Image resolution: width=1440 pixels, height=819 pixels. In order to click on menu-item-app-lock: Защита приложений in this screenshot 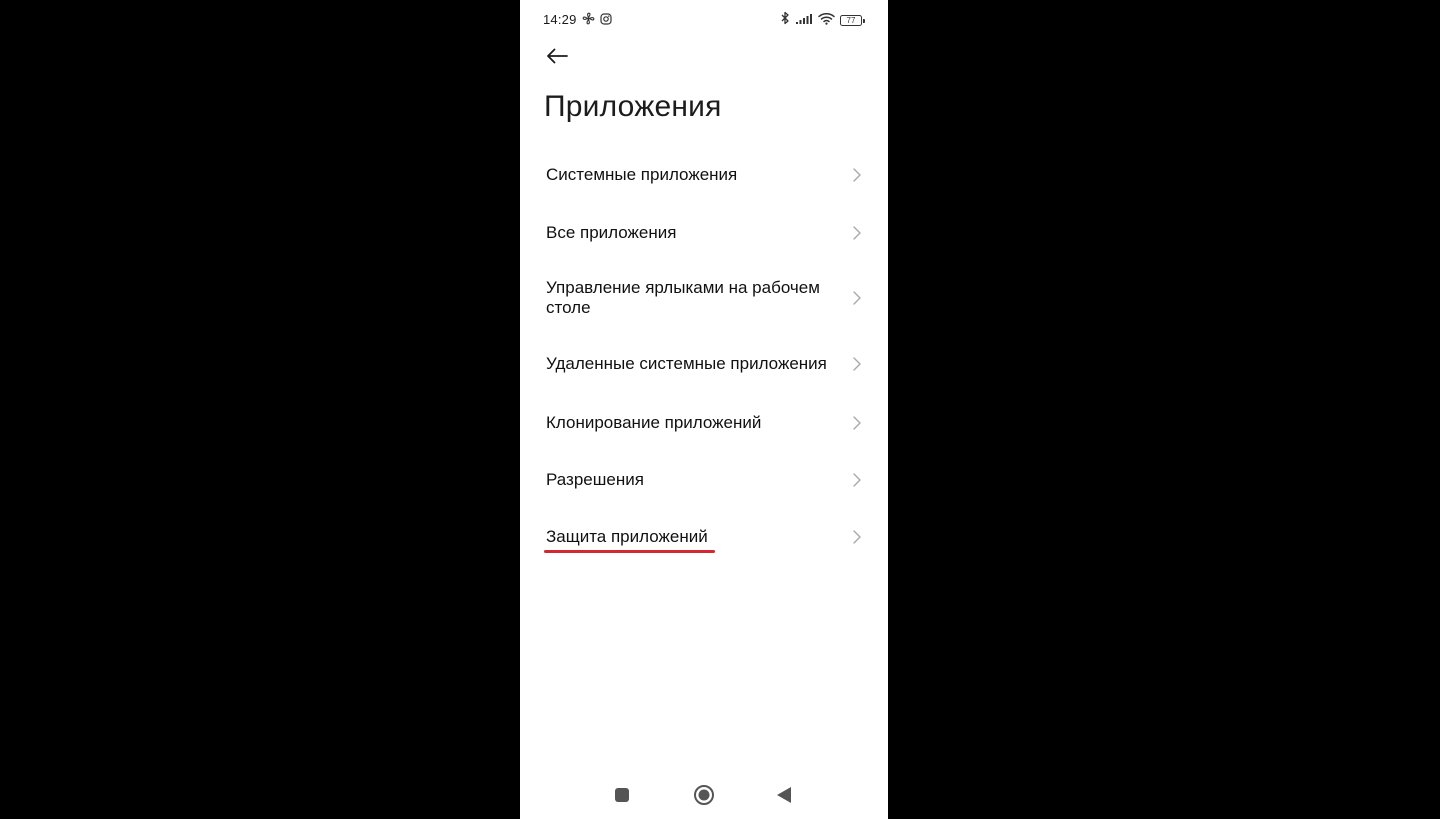, I will do `click(704, 537)`.